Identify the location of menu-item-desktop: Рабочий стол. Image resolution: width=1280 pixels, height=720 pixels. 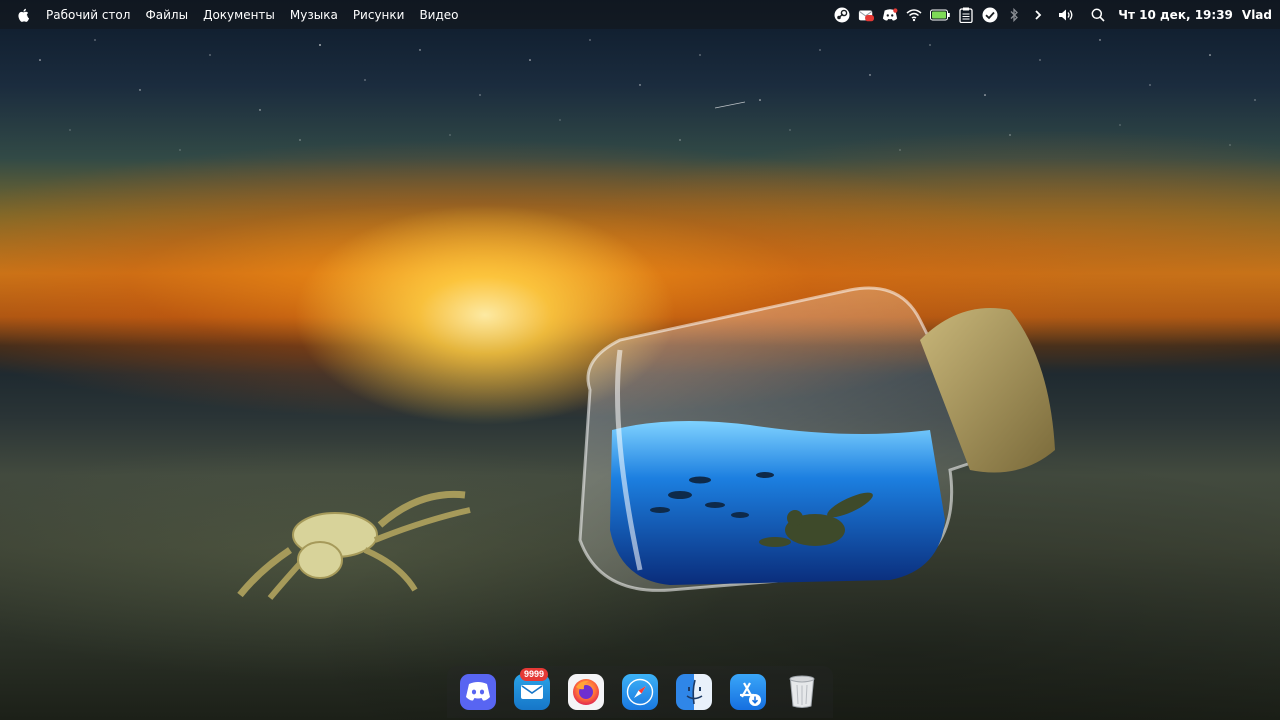
(88, 15).